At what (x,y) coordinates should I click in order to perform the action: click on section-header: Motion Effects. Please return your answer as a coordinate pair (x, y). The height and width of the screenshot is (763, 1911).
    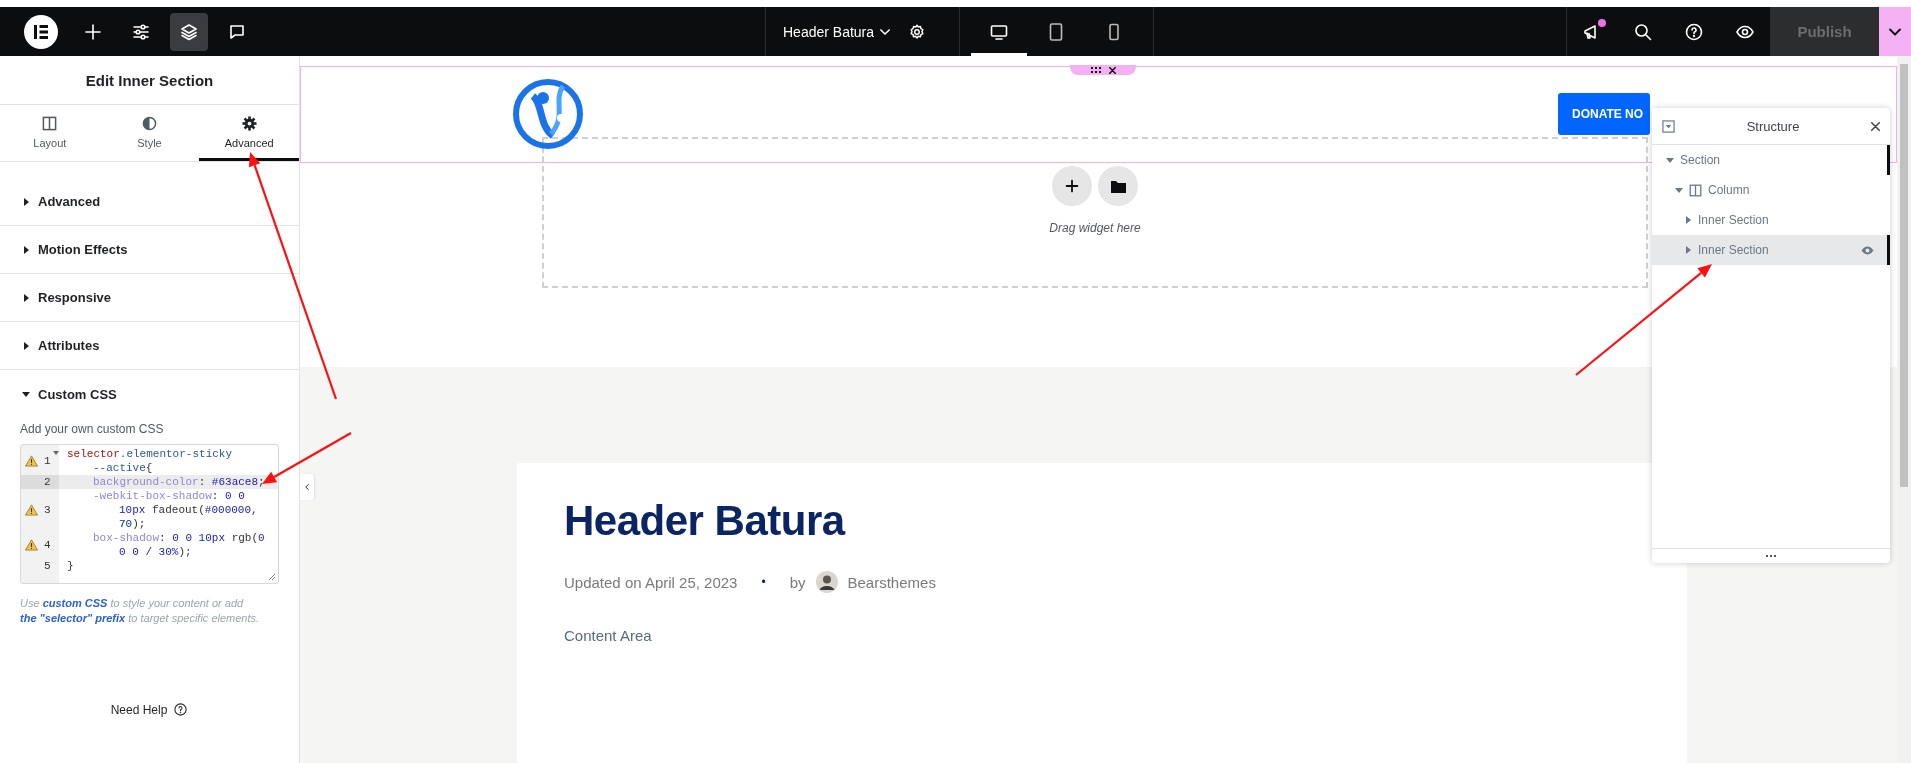
    Looking at the image, I should click on (149, 250).